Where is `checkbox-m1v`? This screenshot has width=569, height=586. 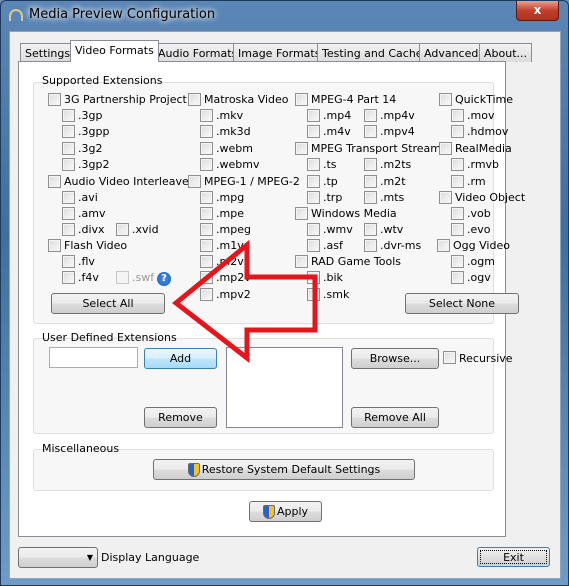
checkbox-m1v is located at coordinates (206, 245).